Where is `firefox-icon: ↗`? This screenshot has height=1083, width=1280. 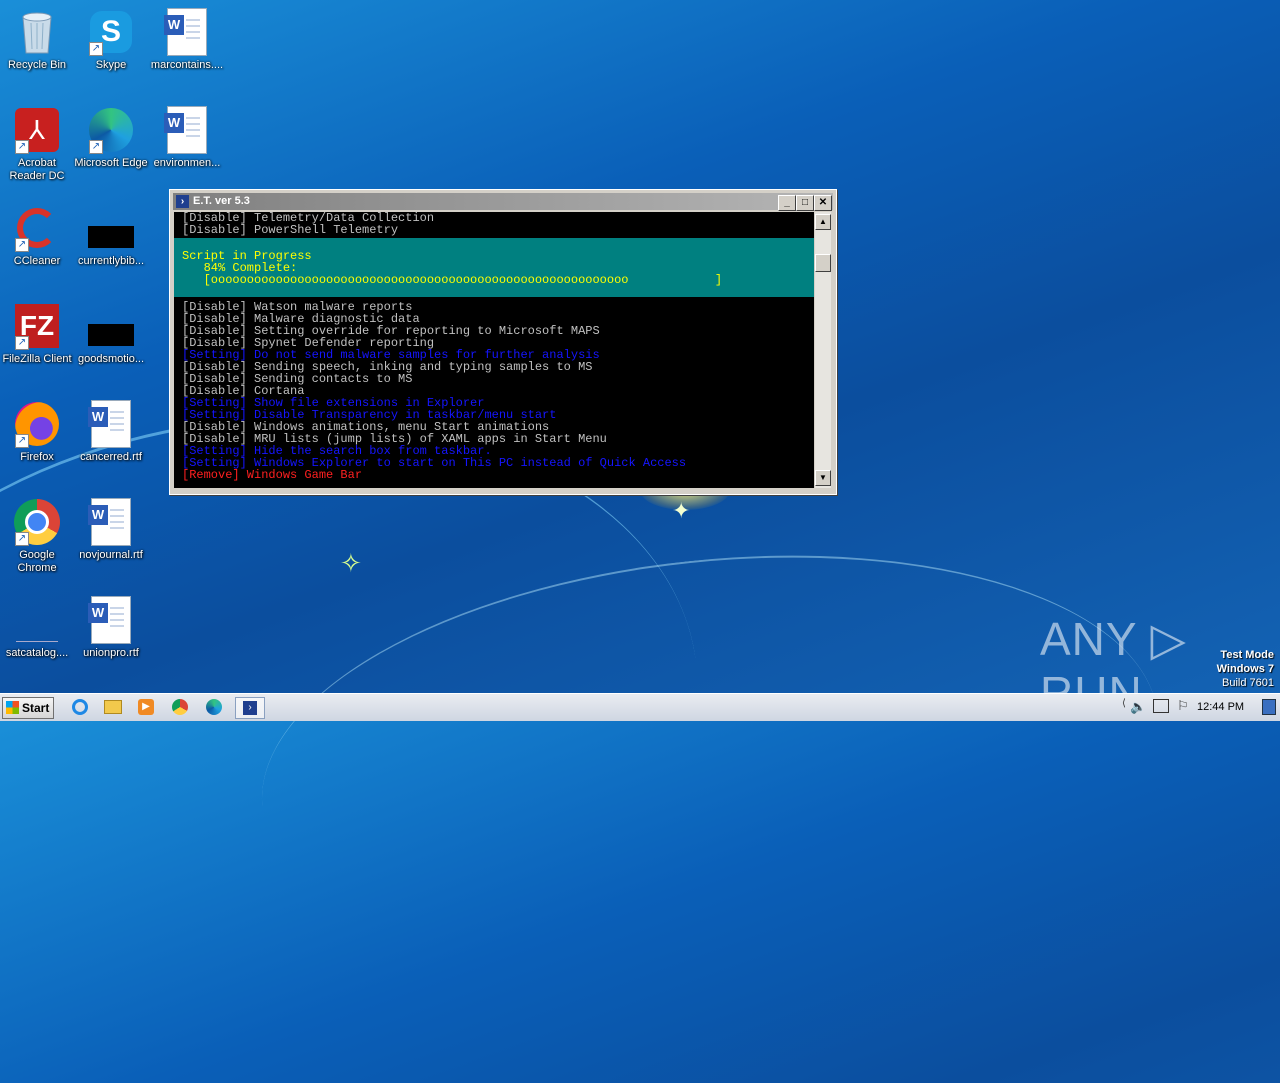
firefox-icon: ↗ is located at coordinates (37, 424).